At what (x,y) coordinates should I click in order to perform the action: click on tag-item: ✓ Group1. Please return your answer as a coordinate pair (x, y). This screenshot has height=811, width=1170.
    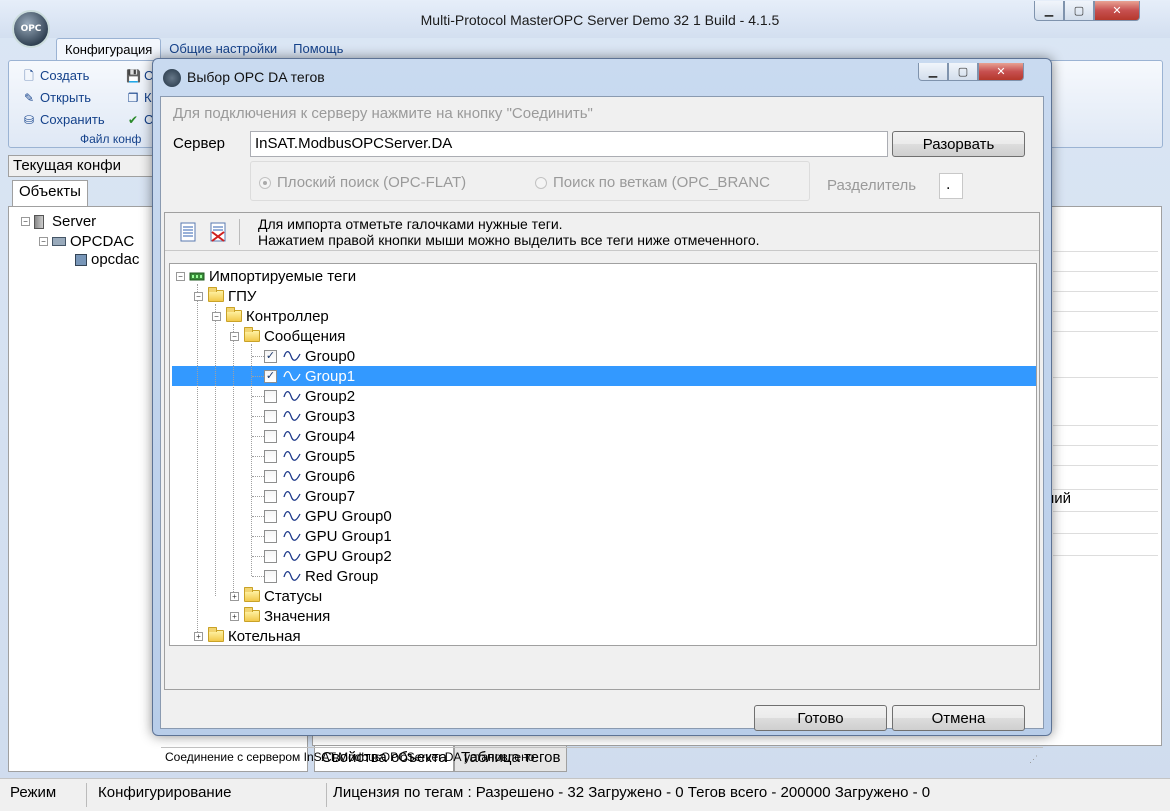
    Looking at the image, I should click on (301, 376).